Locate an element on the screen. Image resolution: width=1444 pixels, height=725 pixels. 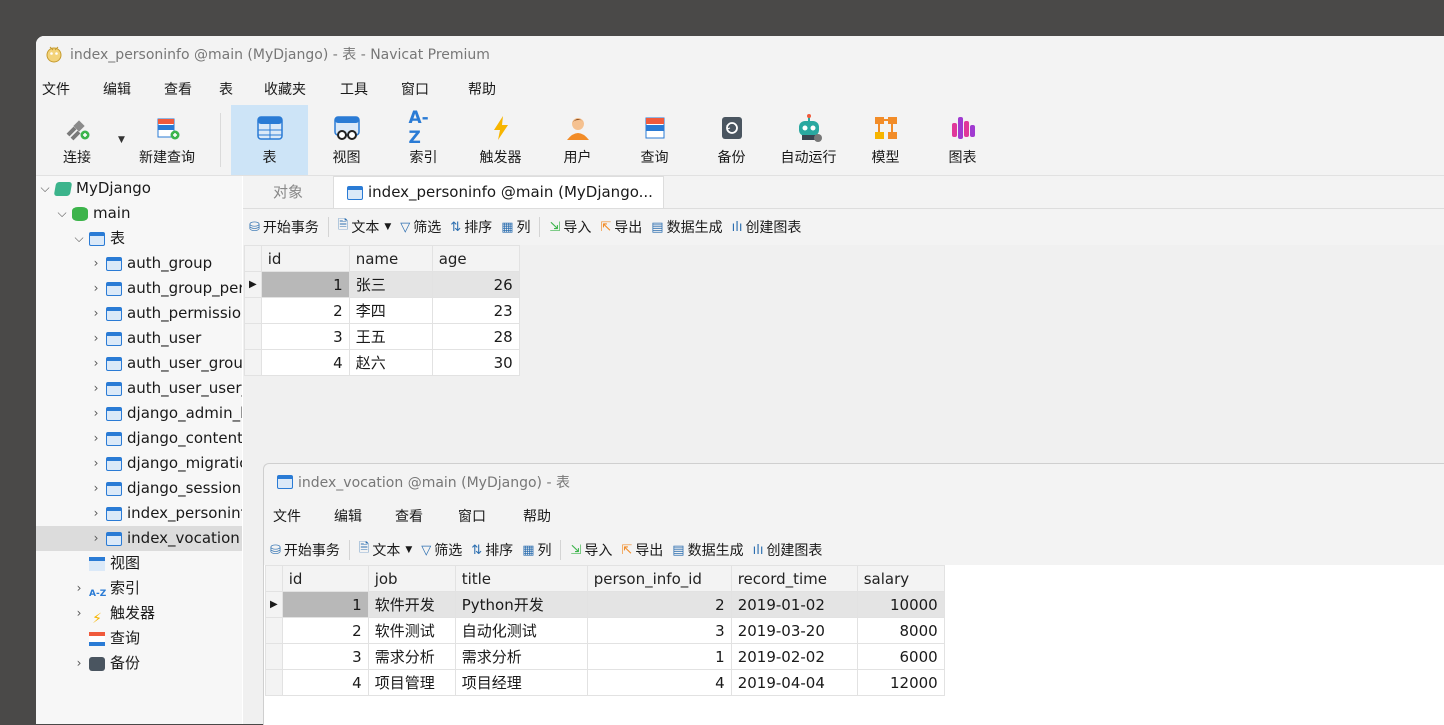
user-button: 用户 is located at coordinates (577, 140).